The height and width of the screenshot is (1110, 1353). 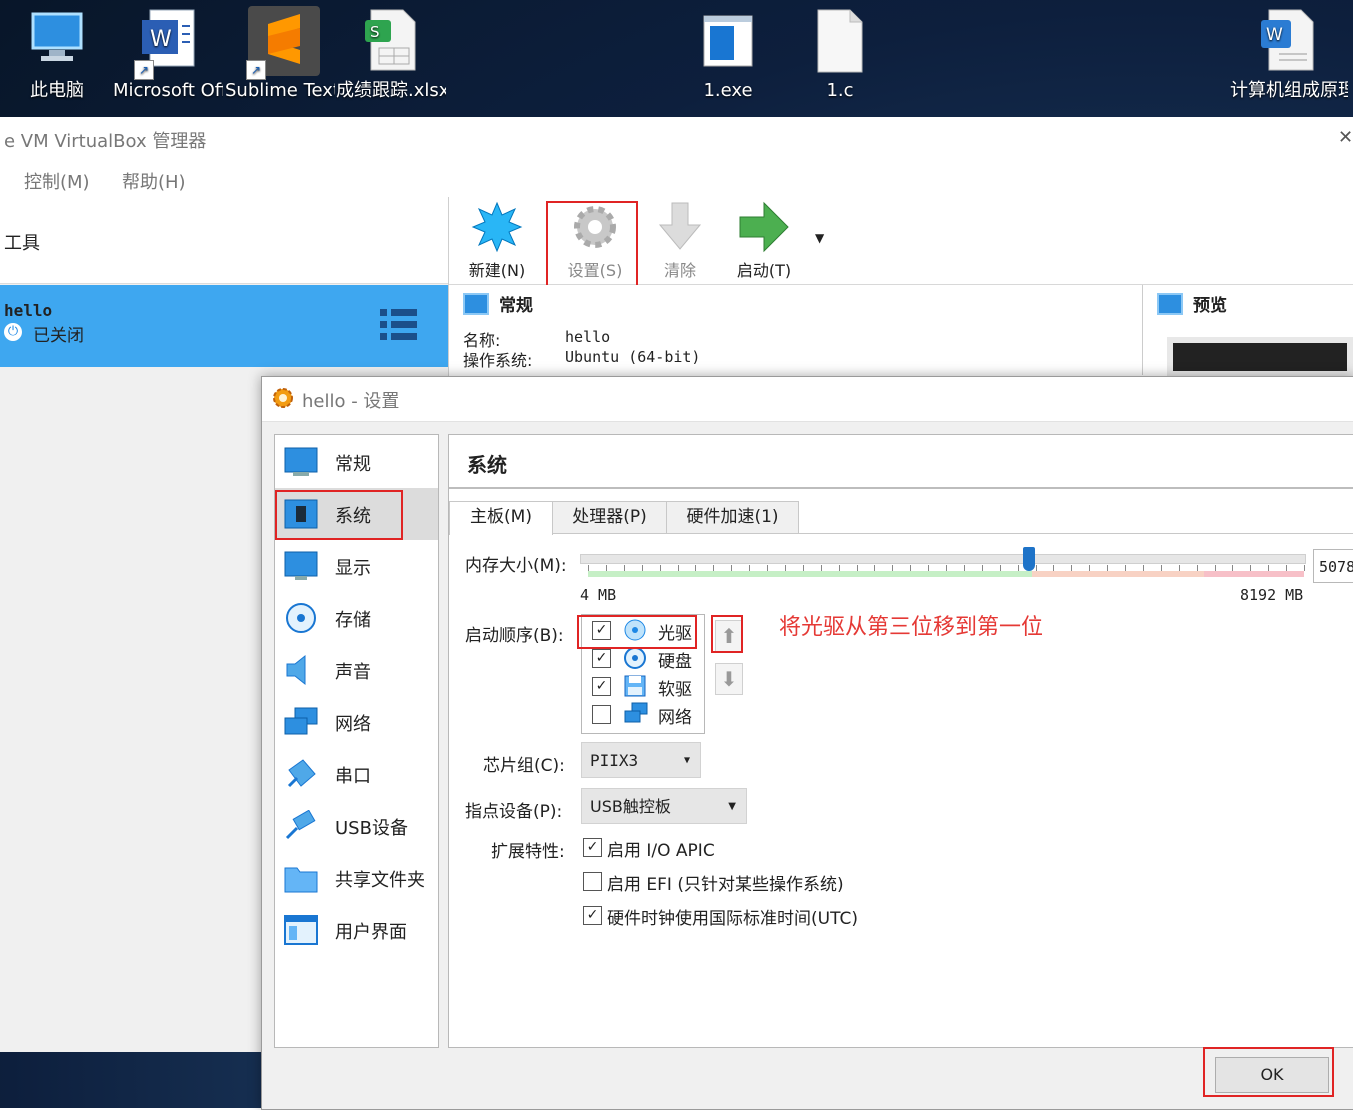 What do you see at coordinates (301, 722) in the screenshot?
I see `network-icon` at bounding box center [301, 722].